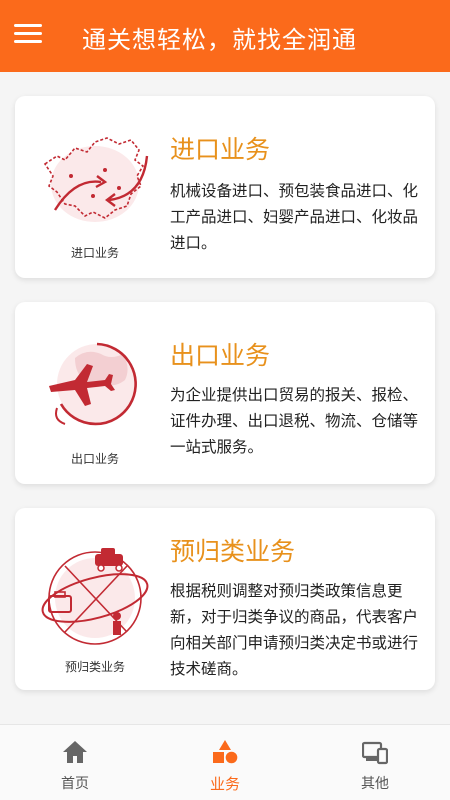  Describe the element at coordinates (294, 217) in the screenshot. I see `import-description: 机械设备进口、预包装食品进口、化工产品进口、妇婴产品进口、化妆品进口。` at that location.